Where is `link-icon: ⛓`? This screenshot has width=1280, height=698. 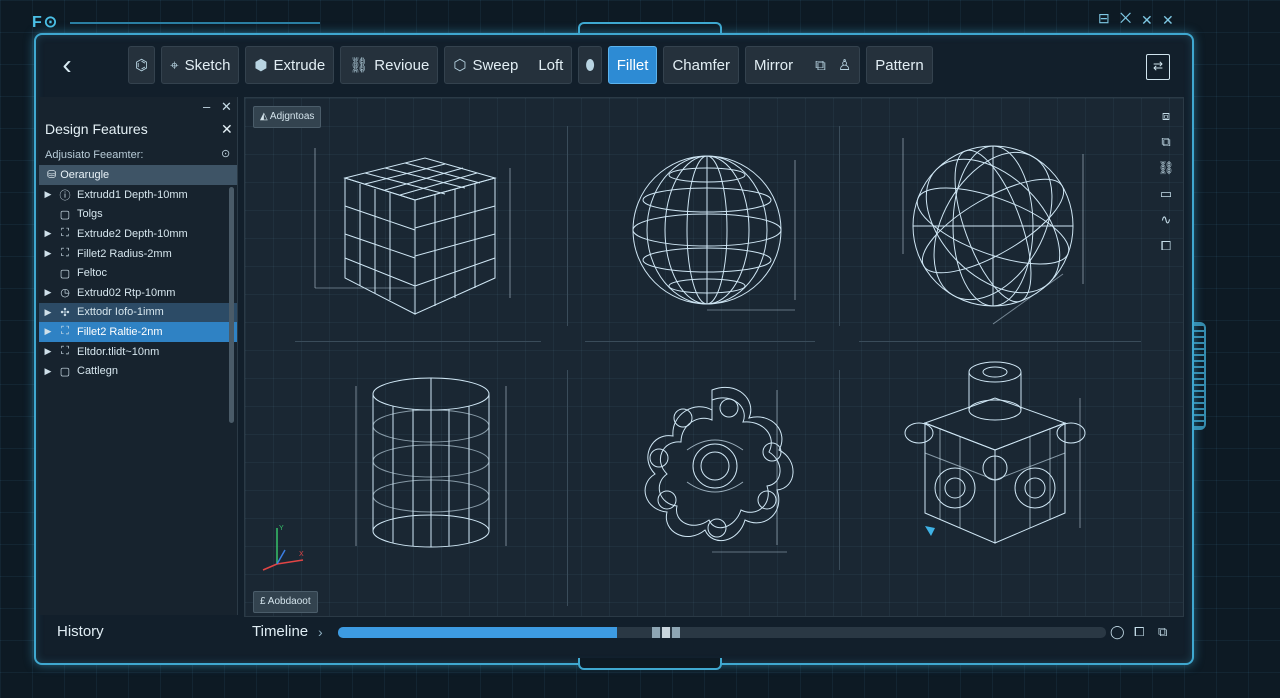 link-icon: ⛓ is located at coordinates (1166, 173).